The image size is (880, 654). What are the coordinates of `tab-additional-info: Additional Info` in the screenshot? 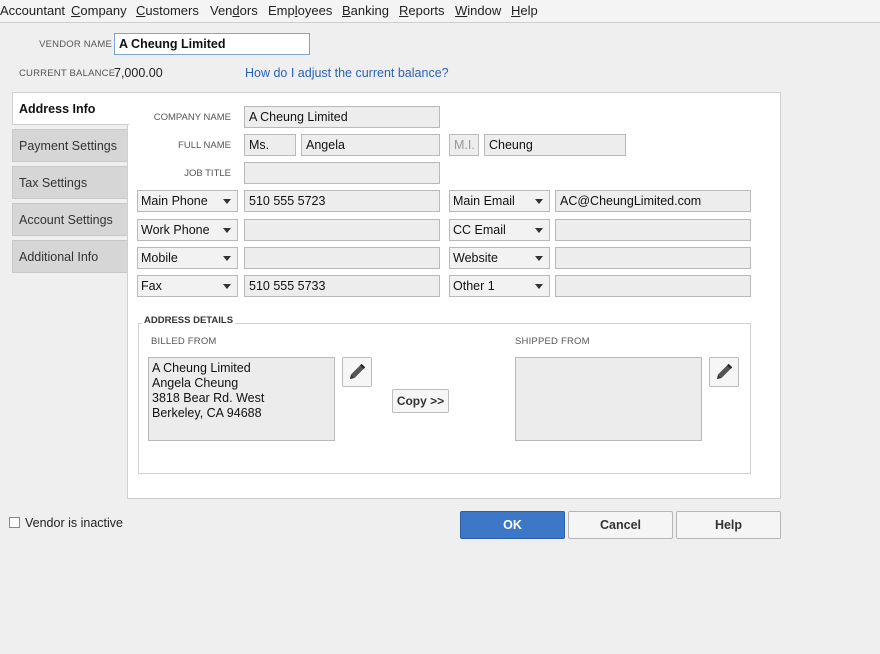 It's located at (70, 256).